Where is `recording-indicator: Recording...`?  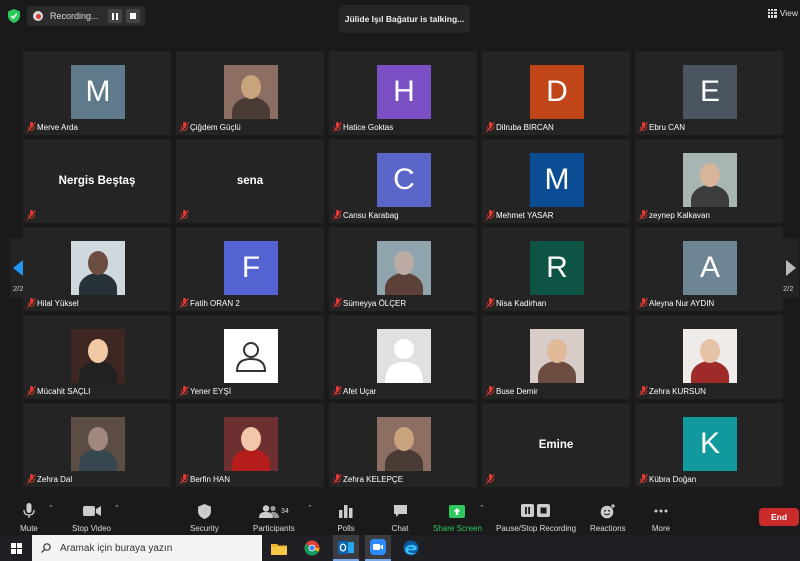
recording-indicator: Recording... is located at coordinates (86, 16).